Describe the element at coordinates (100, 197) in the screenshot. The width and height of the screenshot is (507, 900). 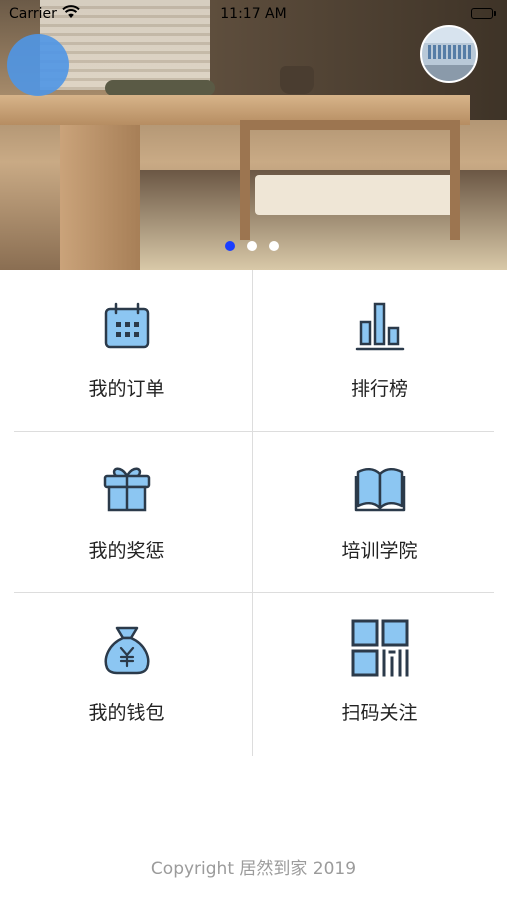
I see `banner-table-leg` at that location.